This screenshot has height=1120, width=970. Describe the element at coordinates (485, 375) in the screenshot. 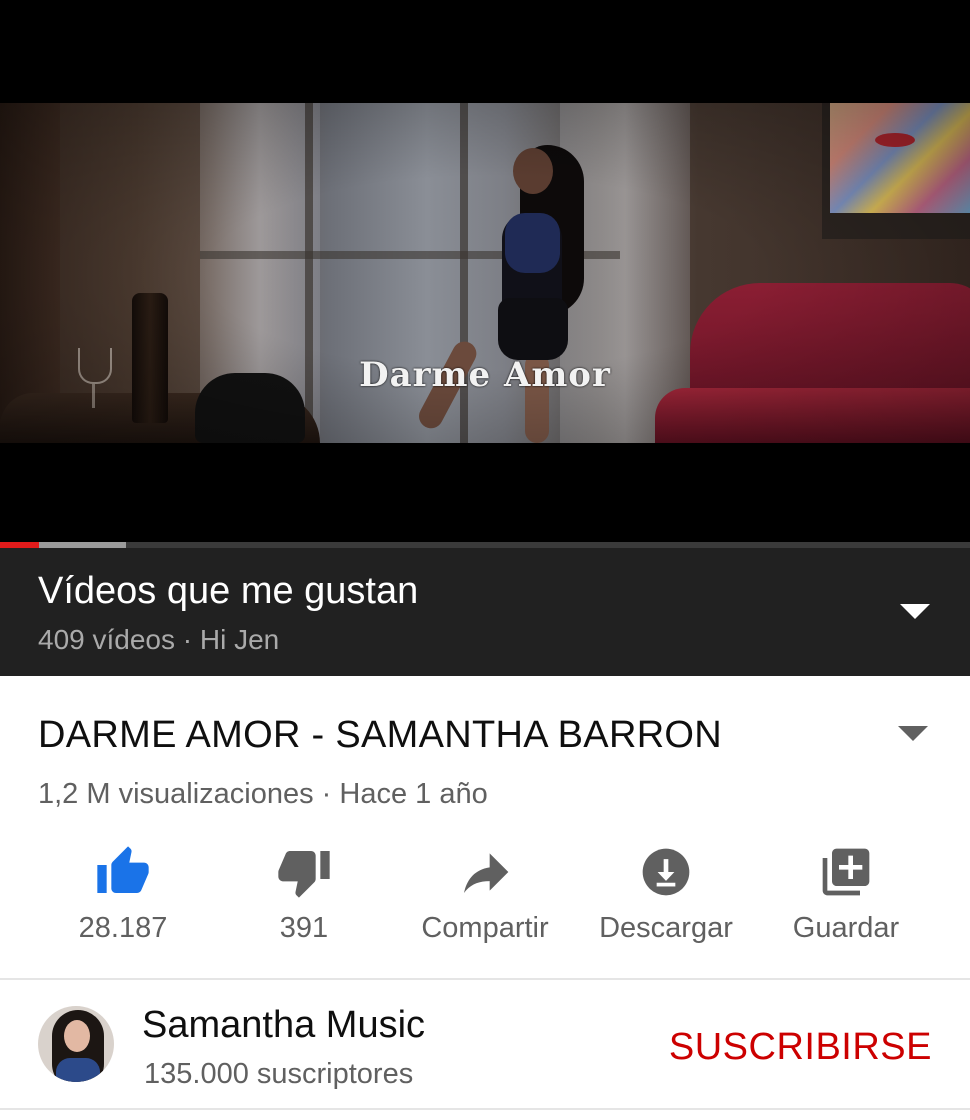

I see `video-overlay-title: Darme Amor` at that location.